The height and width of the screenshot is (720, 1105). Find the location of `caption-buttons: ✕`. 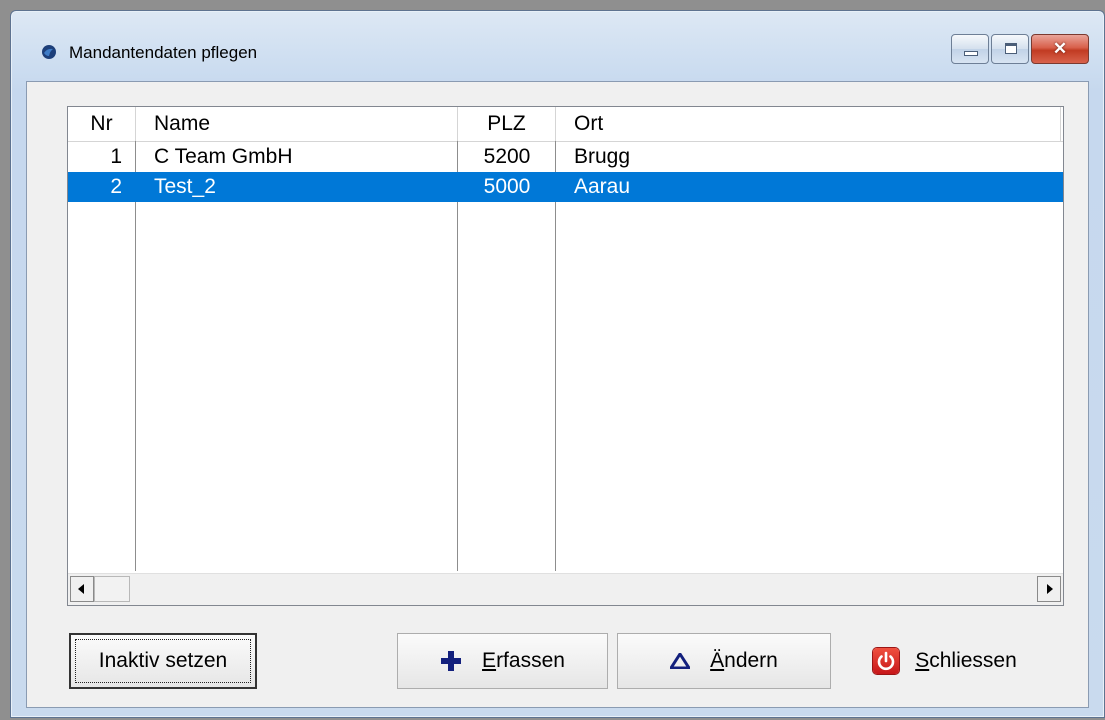

caption-buttons: ✕ is located at coordinates (1019, 50).